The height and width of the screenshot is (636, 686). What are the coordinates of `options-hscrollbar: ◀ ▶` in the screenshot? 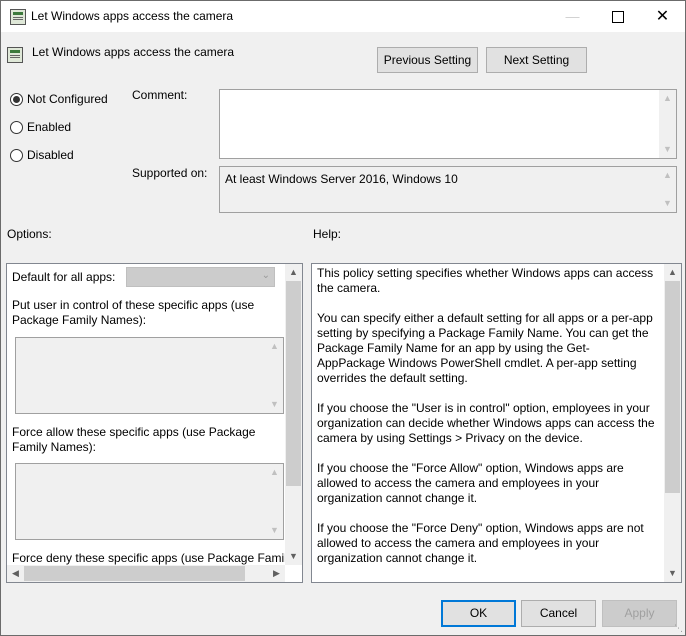 It's located at (146, 573).